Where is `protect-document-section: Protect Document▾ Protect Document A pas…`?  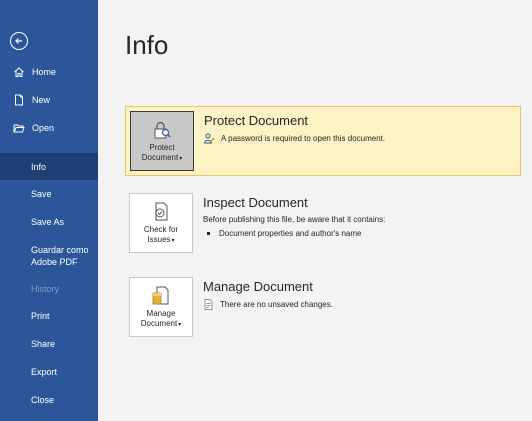 protect-document-section: Protect Document▾ Protect Document A pas… is located at coordinates (323, 141).